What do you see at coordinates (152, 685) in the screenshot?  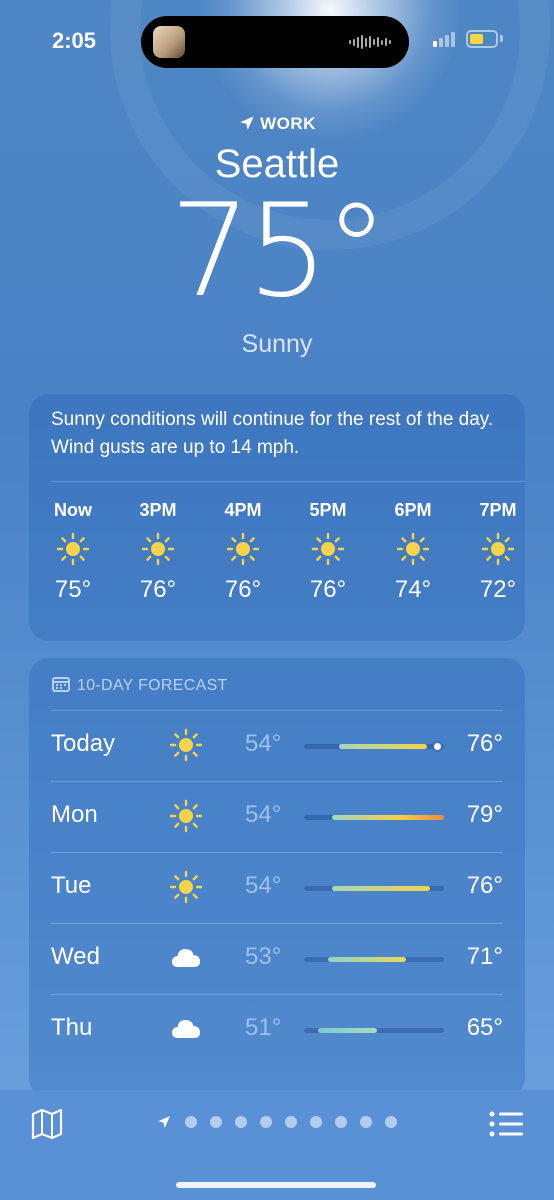 I see `forecast-title-text: 10-DAY FORECAST` at bounding box center [152, 685].